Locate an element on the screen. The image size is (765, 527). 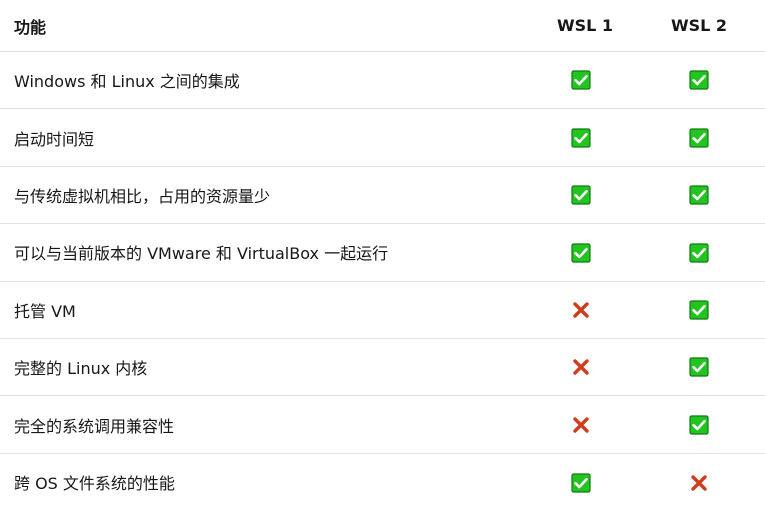
table-header-row: 功能 WSL 1 WSL 2 is located at coordinates (382, 26).